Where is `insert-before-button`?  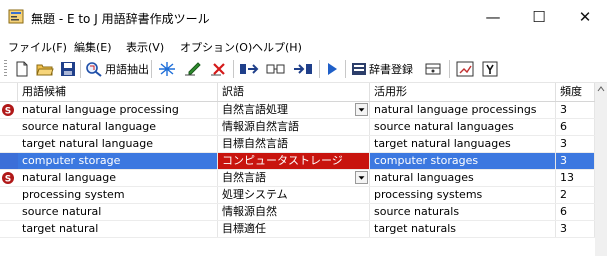 insert-before-button is located at coordinates (249, 69).